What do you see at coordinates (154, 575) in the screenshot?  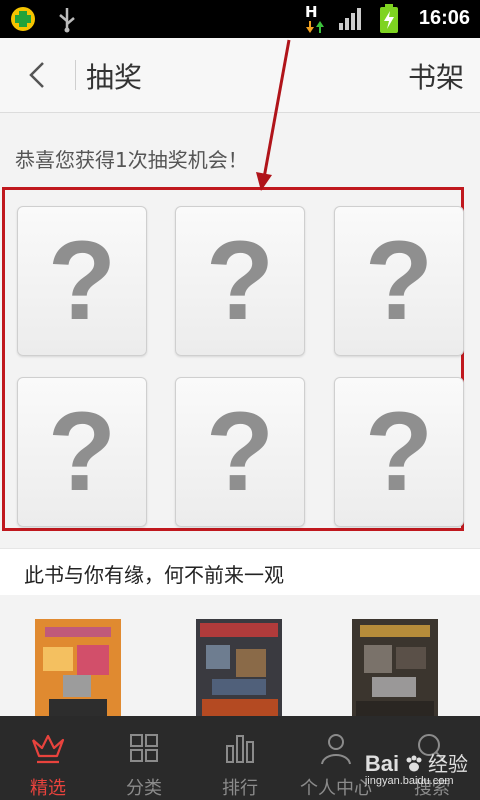 I see `recommend-heading: 此书与你有缘，何不前来一观` at bounding box center [154, 575].